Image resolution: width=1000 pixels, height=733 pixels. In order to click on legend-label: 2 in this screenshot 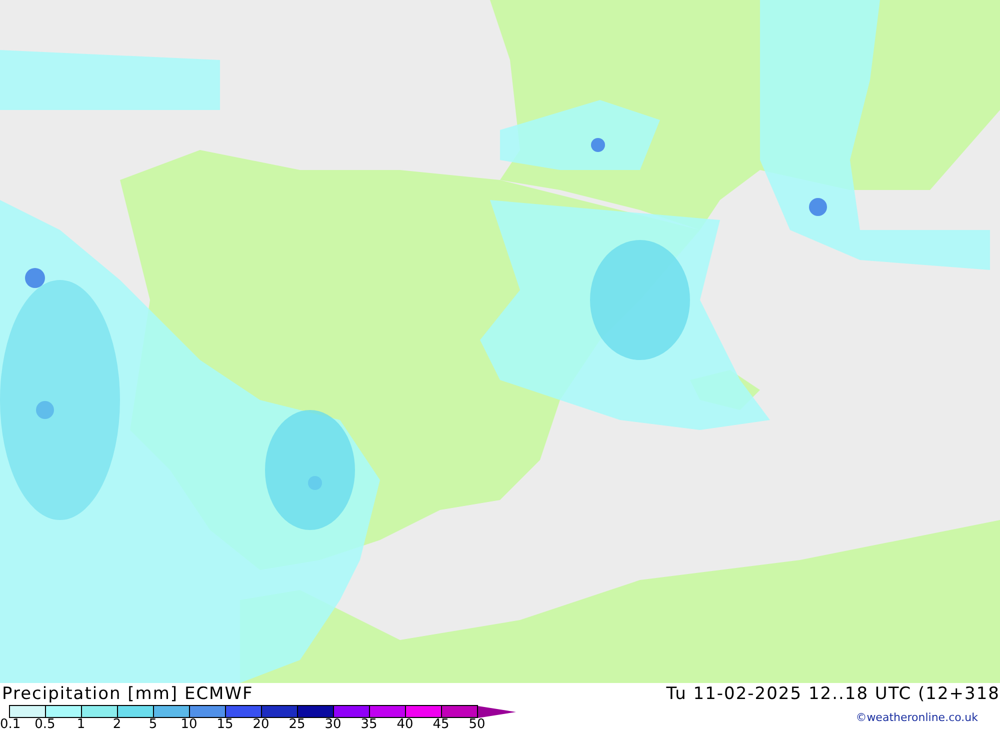, I will do `click(117, 725)`.